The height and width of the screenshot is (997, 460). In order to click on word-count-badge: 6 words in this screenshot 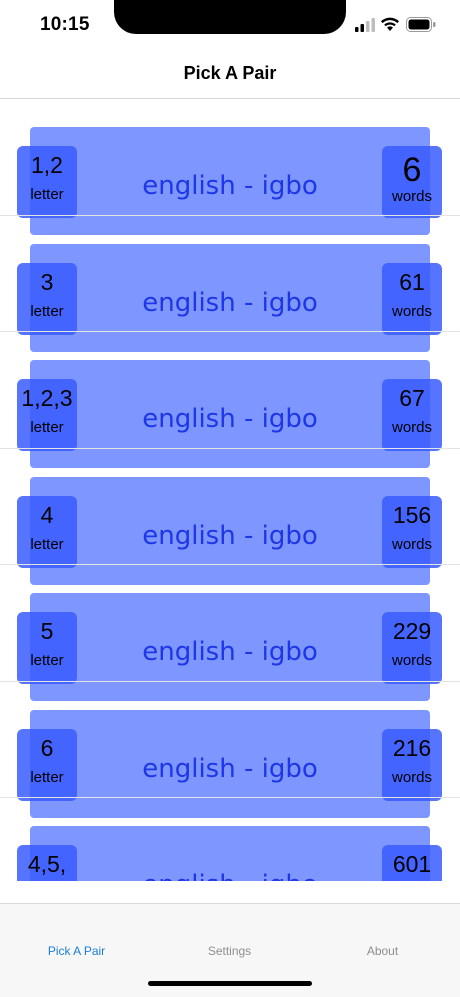, I will do `click(412, 182)`.